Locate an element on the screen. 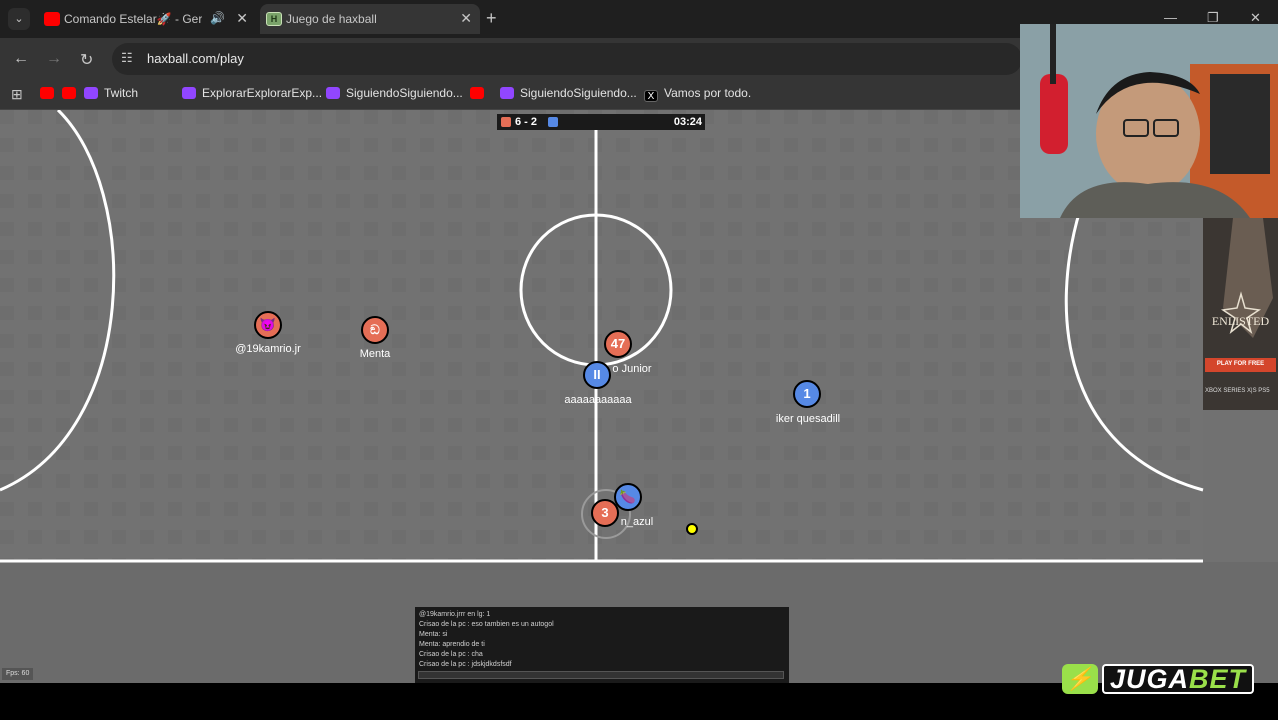 This screenshot has height=720, width=1278. chat-input is located at coordinates (601, 675).